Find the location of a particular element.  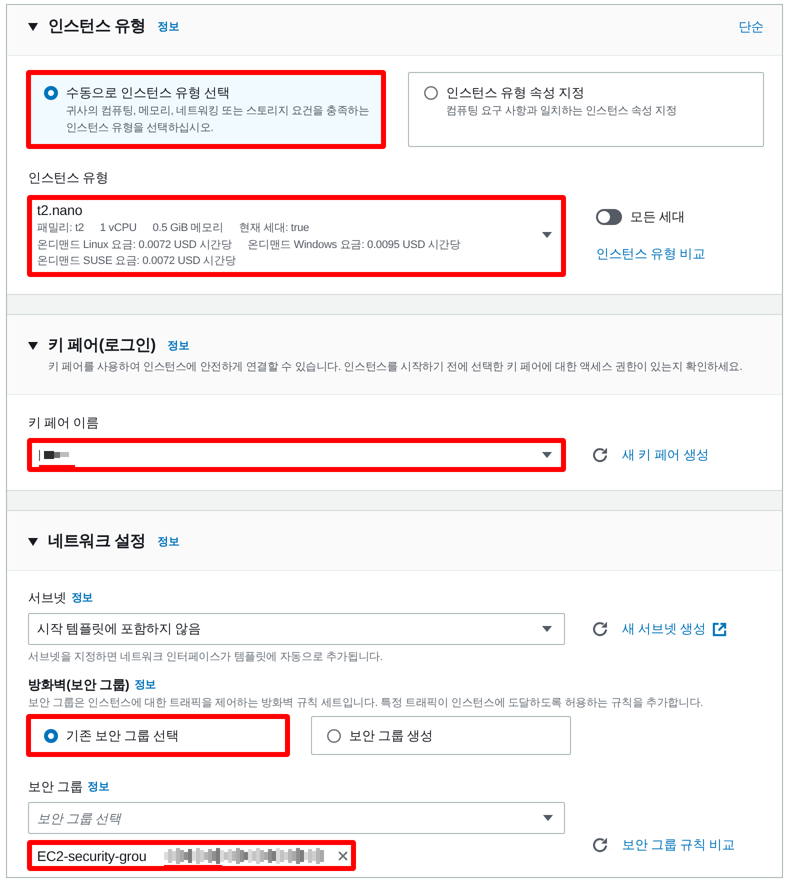

field-label: 인스턴스 유형 is located at coordinates (68, 178).